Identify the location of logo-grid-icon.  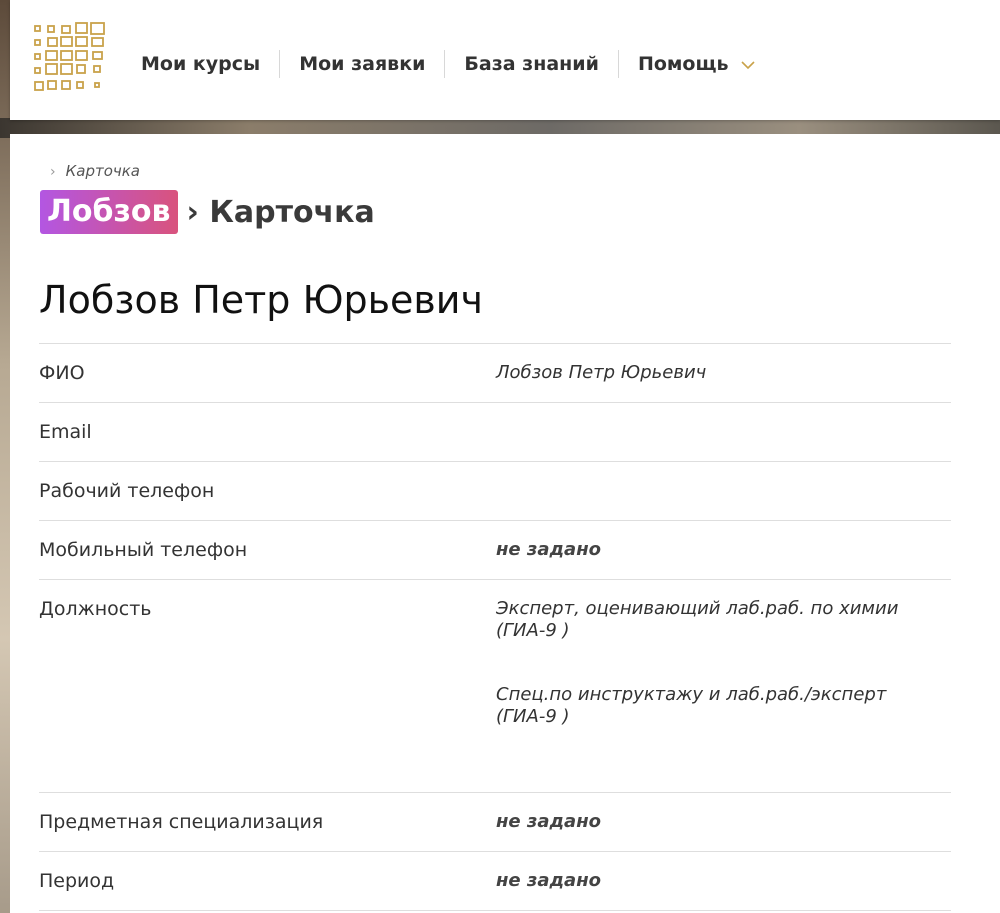
(69, 56).